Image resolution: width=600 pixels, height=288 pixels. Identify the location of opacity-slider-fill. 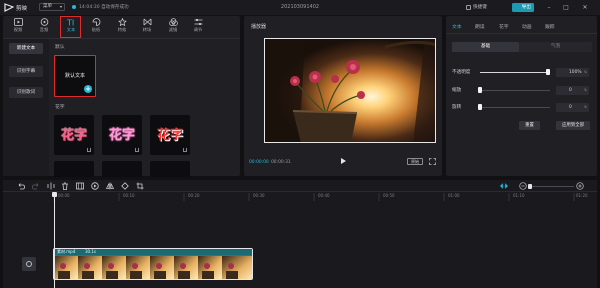
(514, 73).